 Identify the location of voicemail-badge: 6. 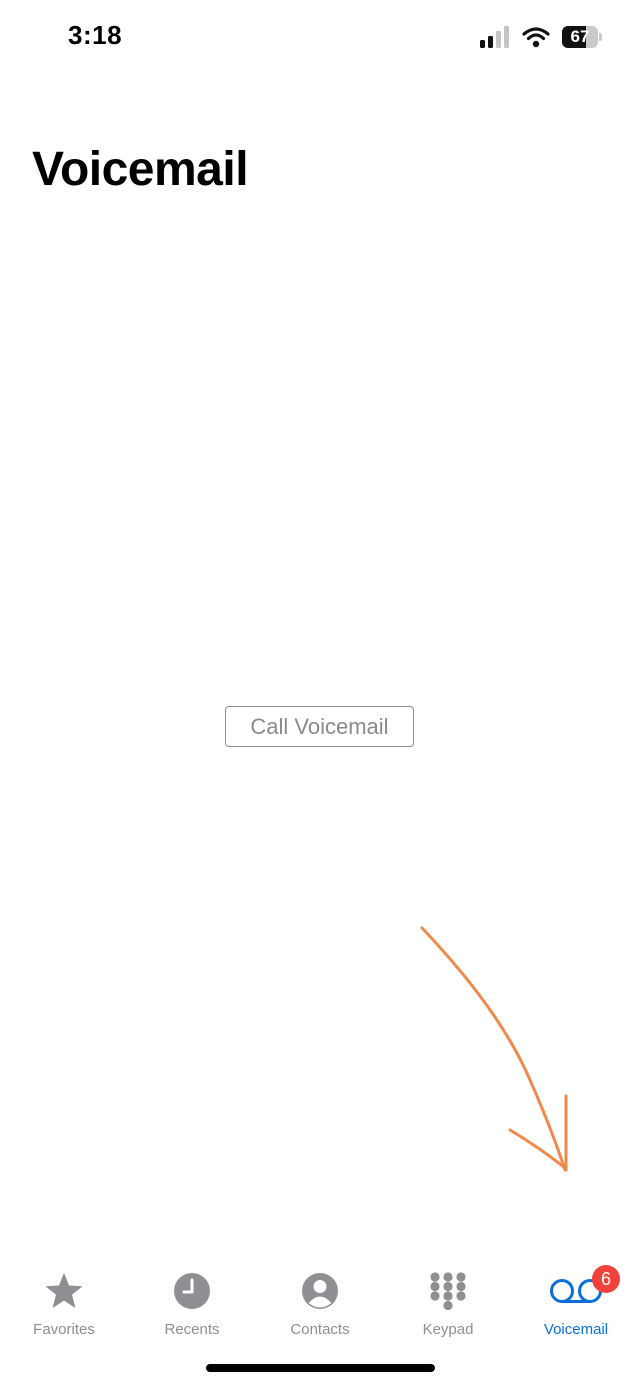
(606, 1279).